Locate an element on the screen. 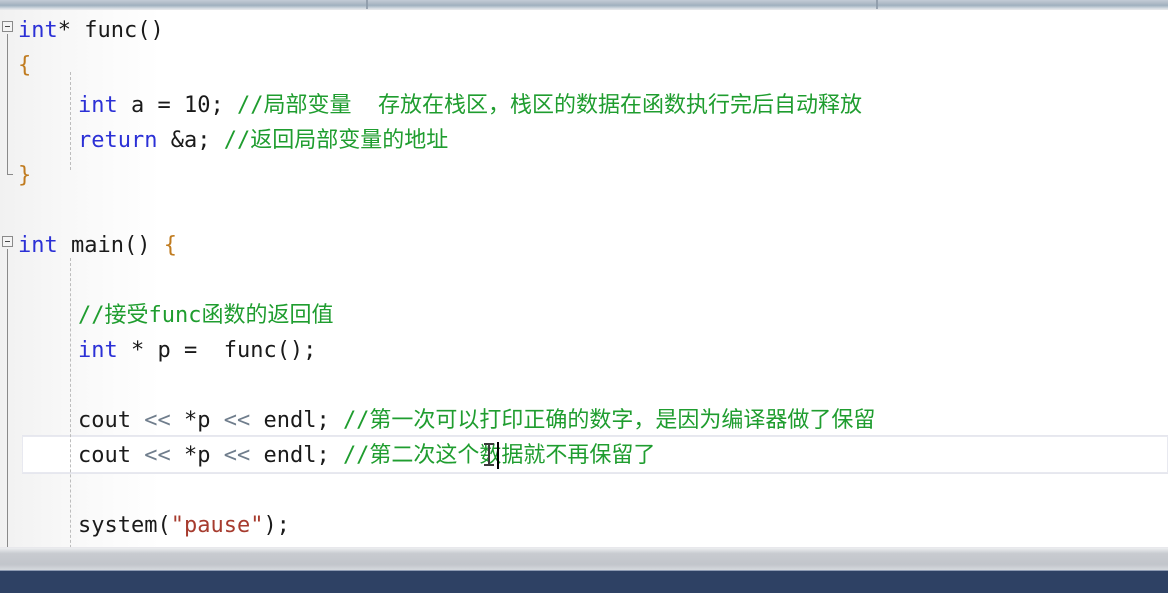  code-token: } is located at coordinates (25, 175).